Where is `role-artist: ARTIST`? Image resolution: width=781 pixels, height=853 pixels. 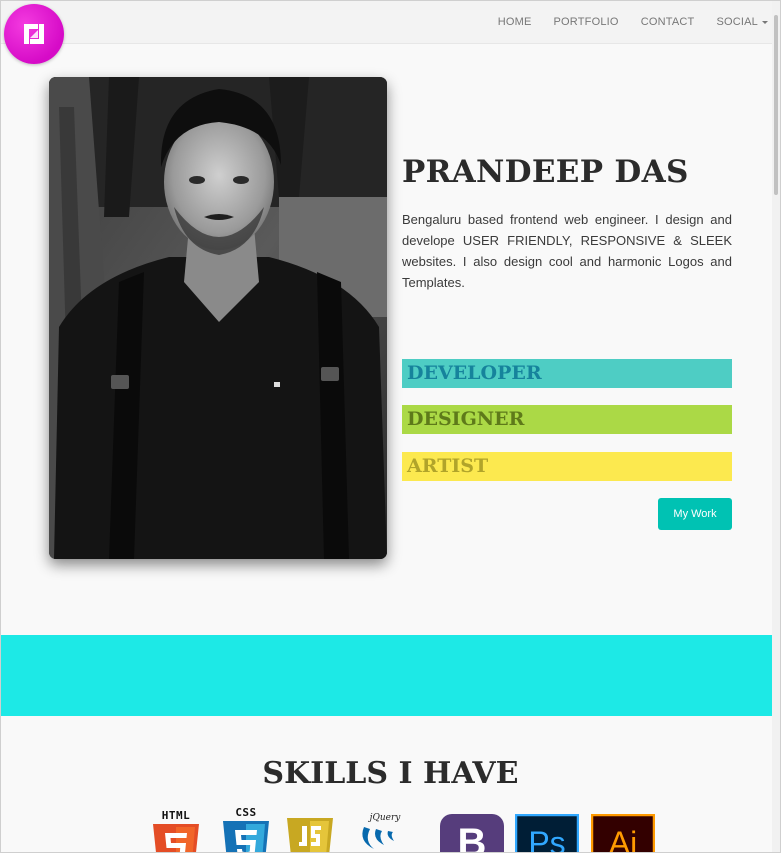
role-artist: ARTIST is located at coordinates (567, 466).